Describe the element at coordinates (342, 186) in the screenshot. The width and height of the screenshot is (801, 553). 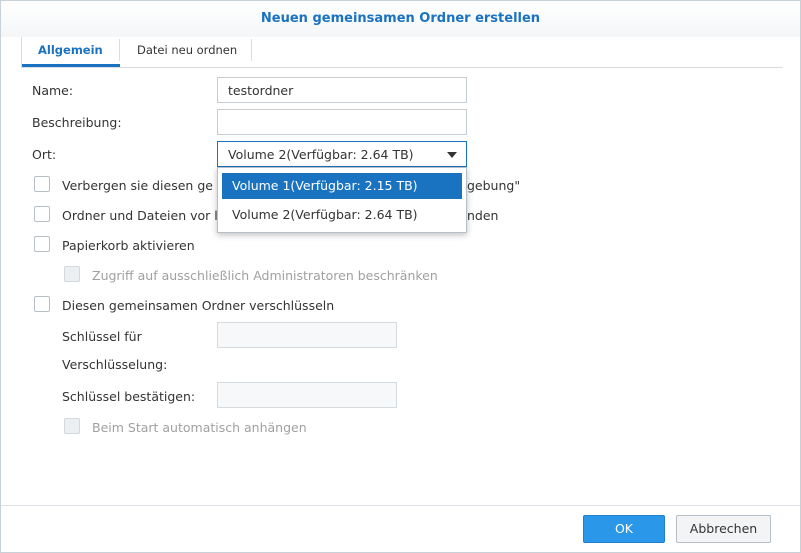
I see `location-option-volume-1: Volume 1(Verfügbar: 2.15 TB)` at that location.